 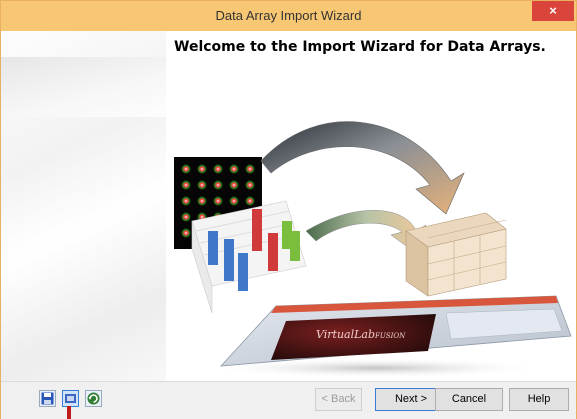 What do you see at coordinates (456, 254) in the screenshot?
I see `data-array-grid` at bounding box center [456, 254].